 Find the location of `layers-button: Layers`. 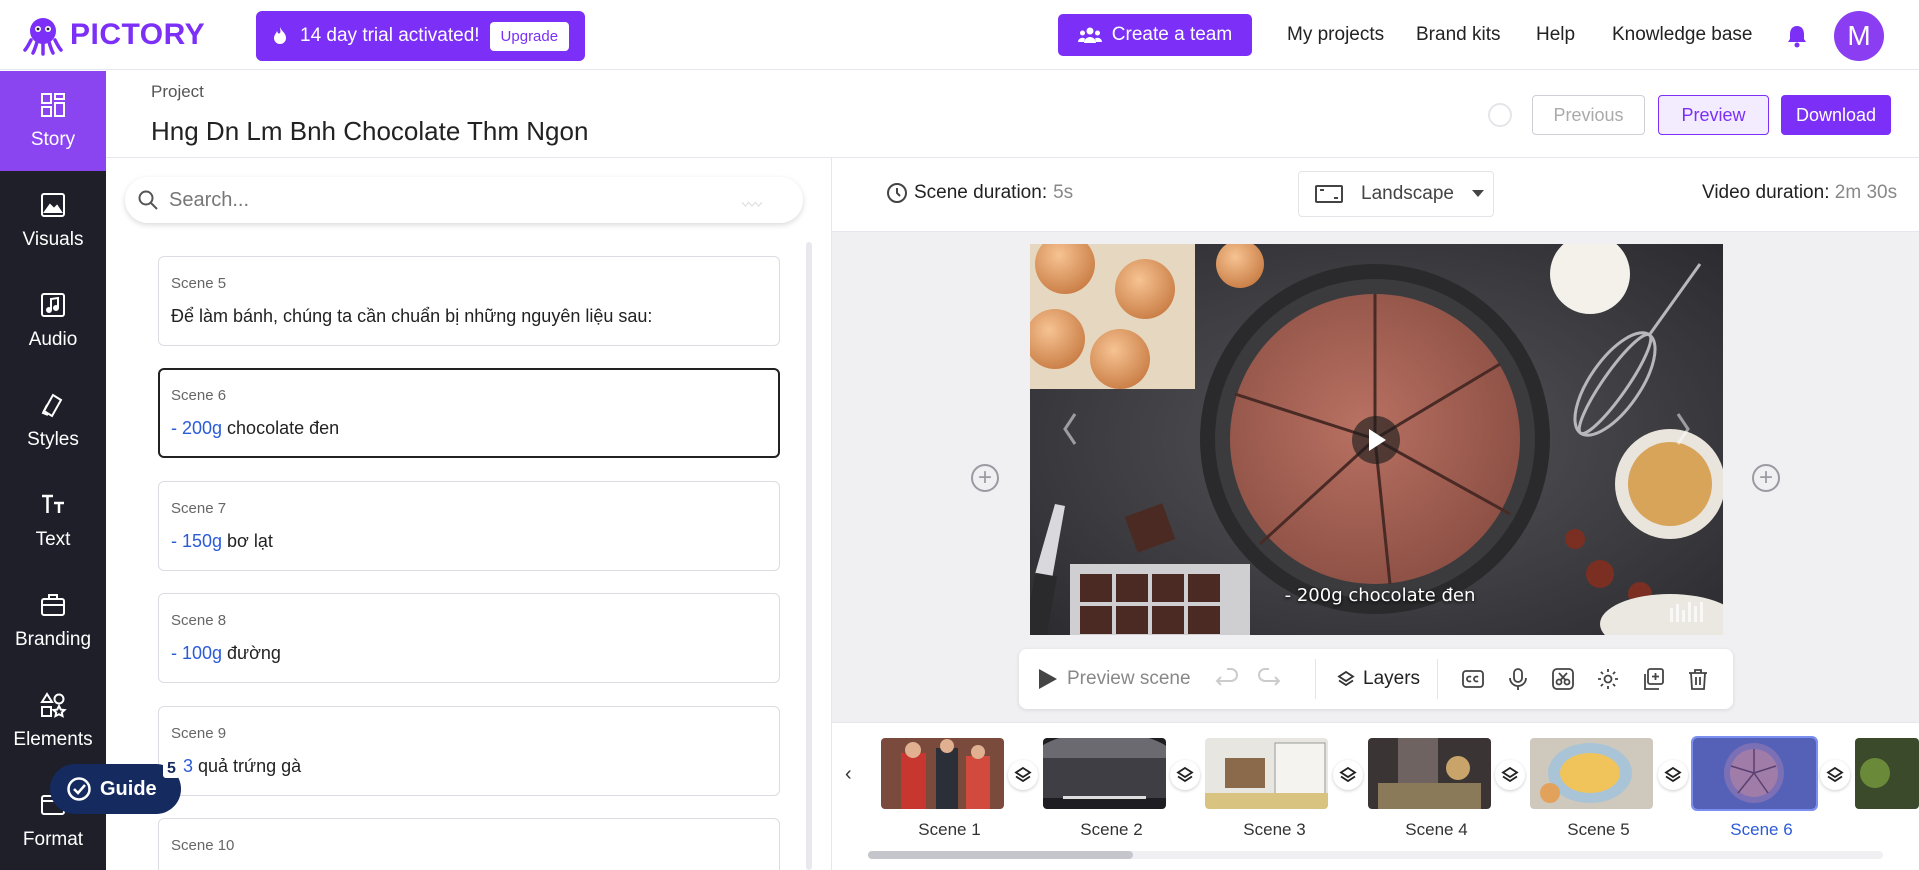

layers-button: Layers is located at coordinates (1378, 679).